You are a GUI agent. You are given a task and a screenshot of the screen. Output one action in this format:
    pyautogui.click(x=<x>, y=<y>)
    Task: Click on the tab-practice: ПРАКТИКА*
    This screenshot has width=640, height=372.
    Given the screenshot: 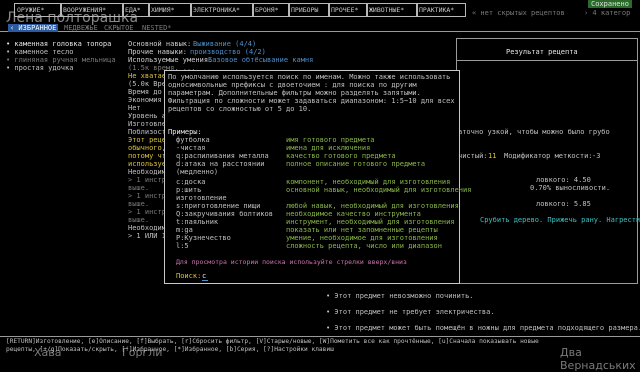 What is the action you would take?
    pyautogui.click(x=441, y=10)
    